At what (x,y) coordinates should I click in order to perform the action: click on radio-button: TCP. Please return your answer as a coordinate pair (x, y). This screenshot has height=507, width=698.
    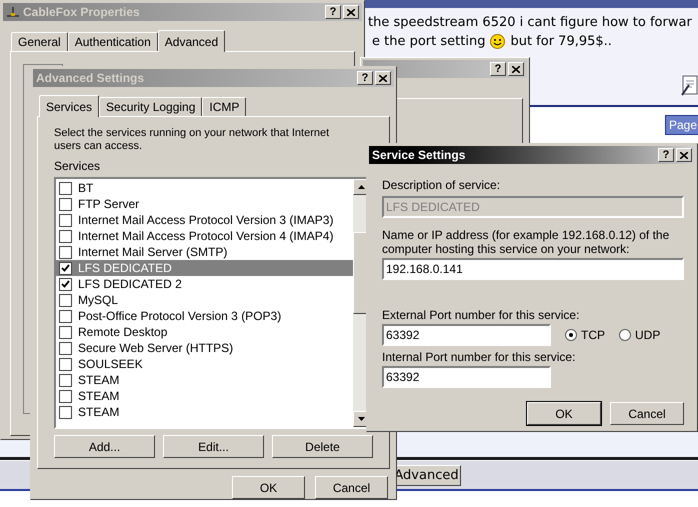
    Looking at the image, I should click on (585, 335).